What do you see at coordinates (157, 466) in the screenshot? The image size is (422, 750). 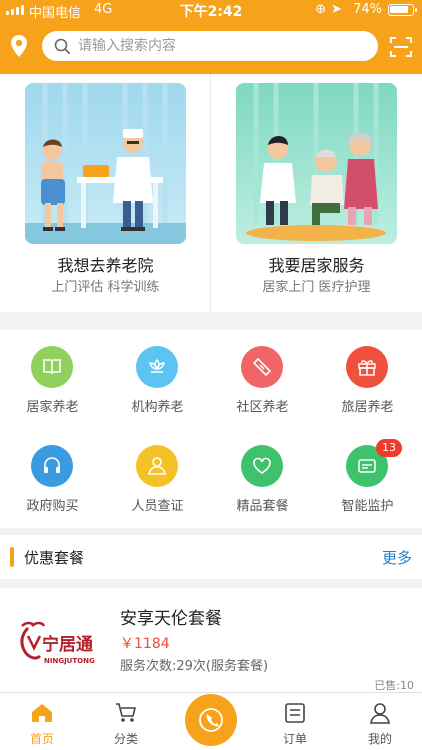 I see `person-icon` at bounding box center [157, 466].